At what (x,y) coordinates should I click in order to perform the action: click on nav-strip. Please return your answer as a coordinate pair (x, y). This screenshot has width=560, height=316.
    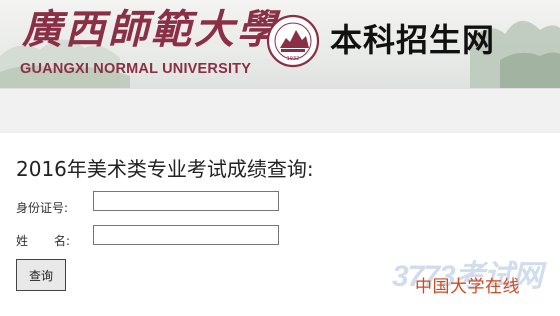
    Looking at the image, I should click on (280, 111).